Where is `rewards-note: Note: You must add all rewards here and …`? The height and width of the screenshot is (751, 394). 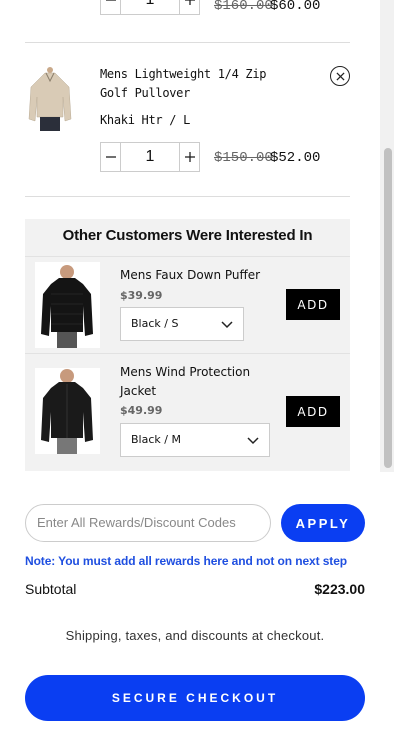
rewards-note: Note: You must add all rewards here and … is located at coordinates (186, 561).